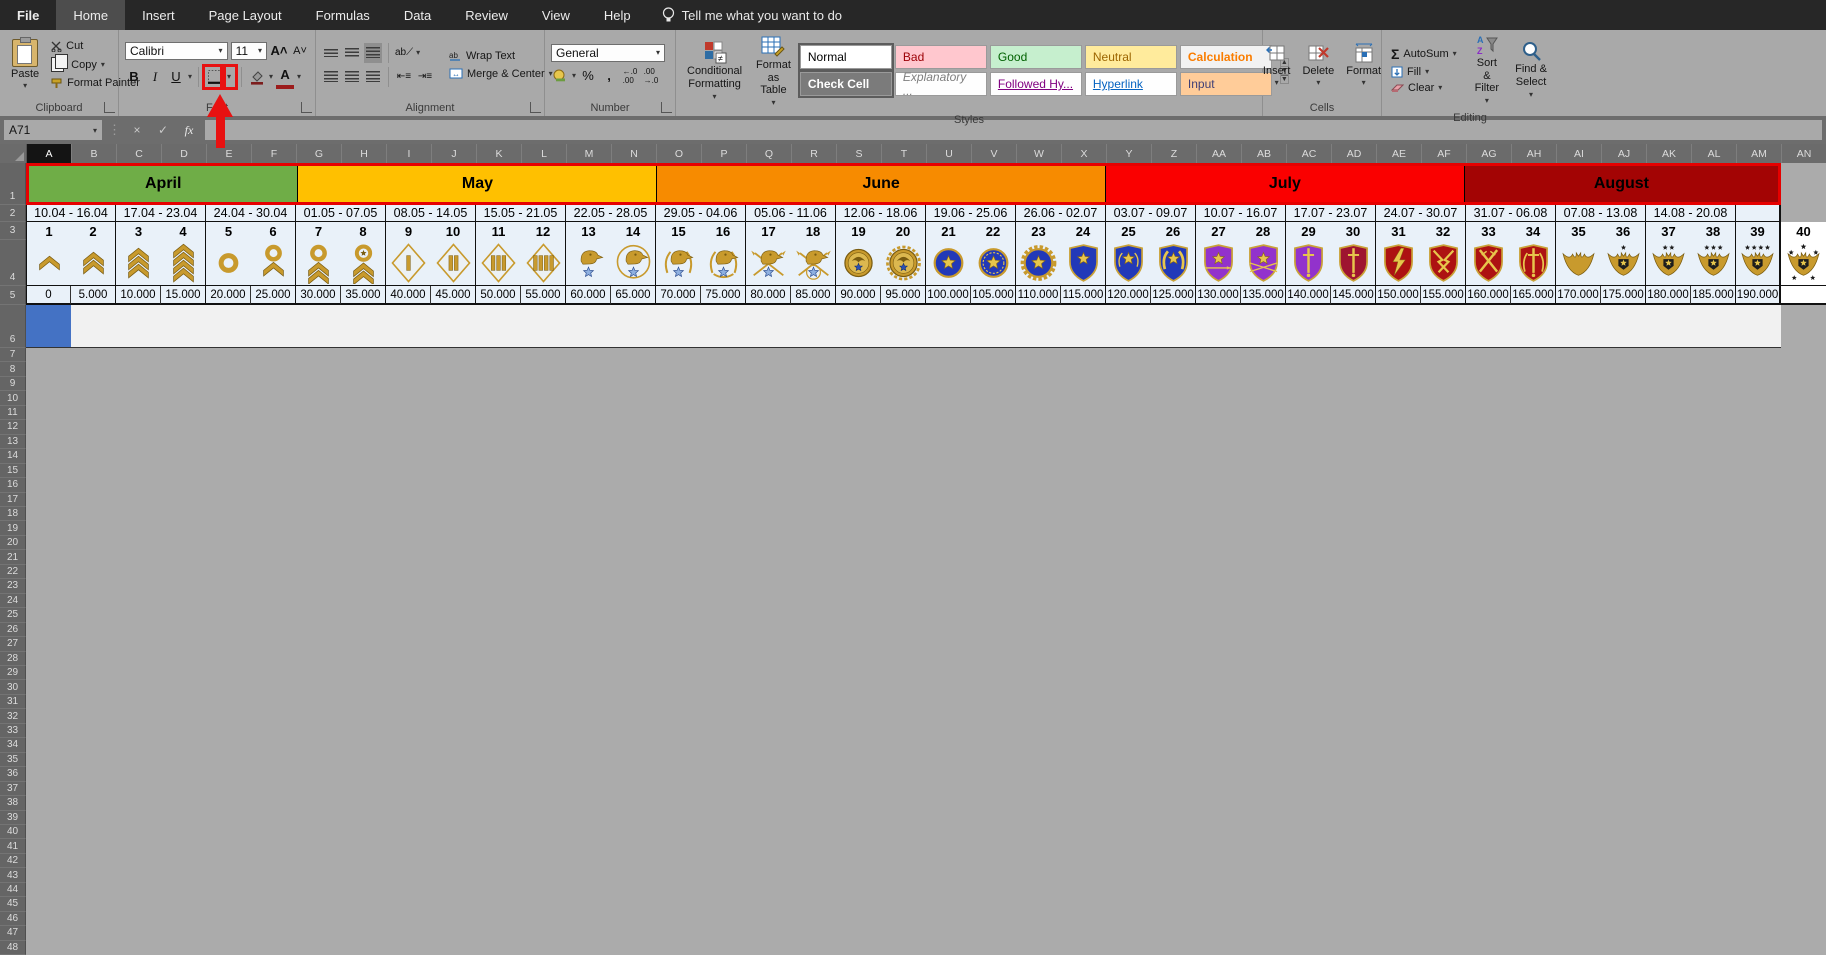 Image resolution: width=1826 pixels, height=955 pixels. Describe the element at coordinates (13, 846) in the screenshot. I see `row-header-41: 41` at that location.